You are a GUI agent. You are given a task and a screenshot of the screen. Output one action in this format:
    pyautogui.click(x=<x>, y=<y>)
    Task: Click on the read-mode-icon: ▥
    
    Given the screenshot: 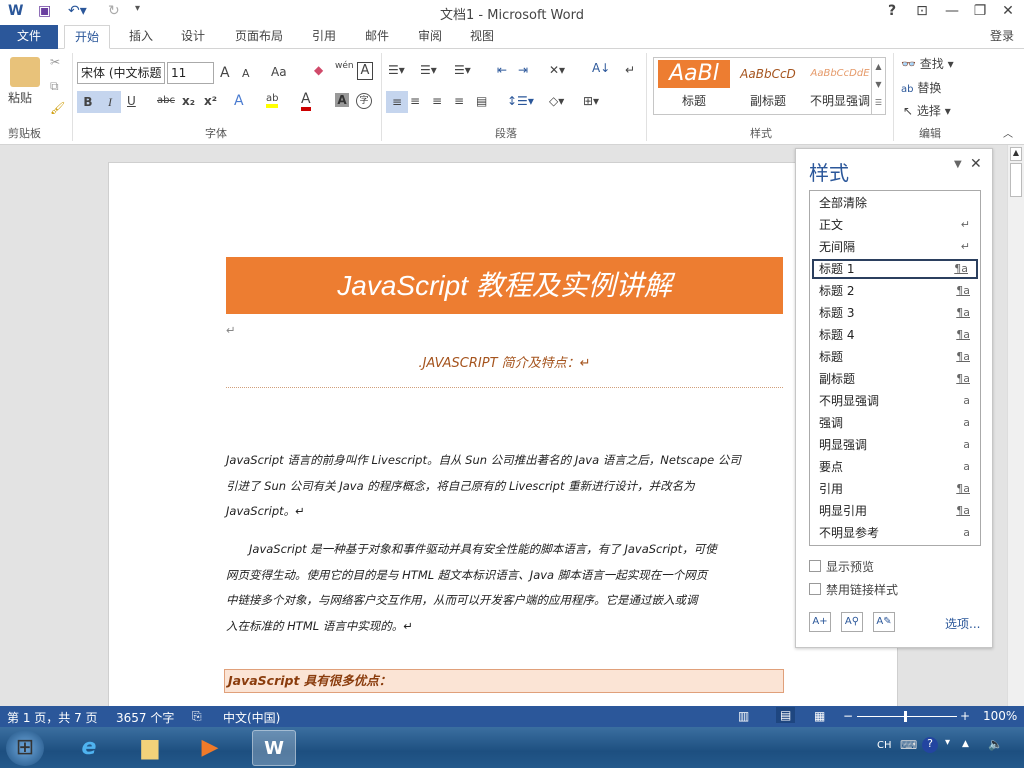 What is the action you would take?
    pyautogui.click(x=743, y=716)
    